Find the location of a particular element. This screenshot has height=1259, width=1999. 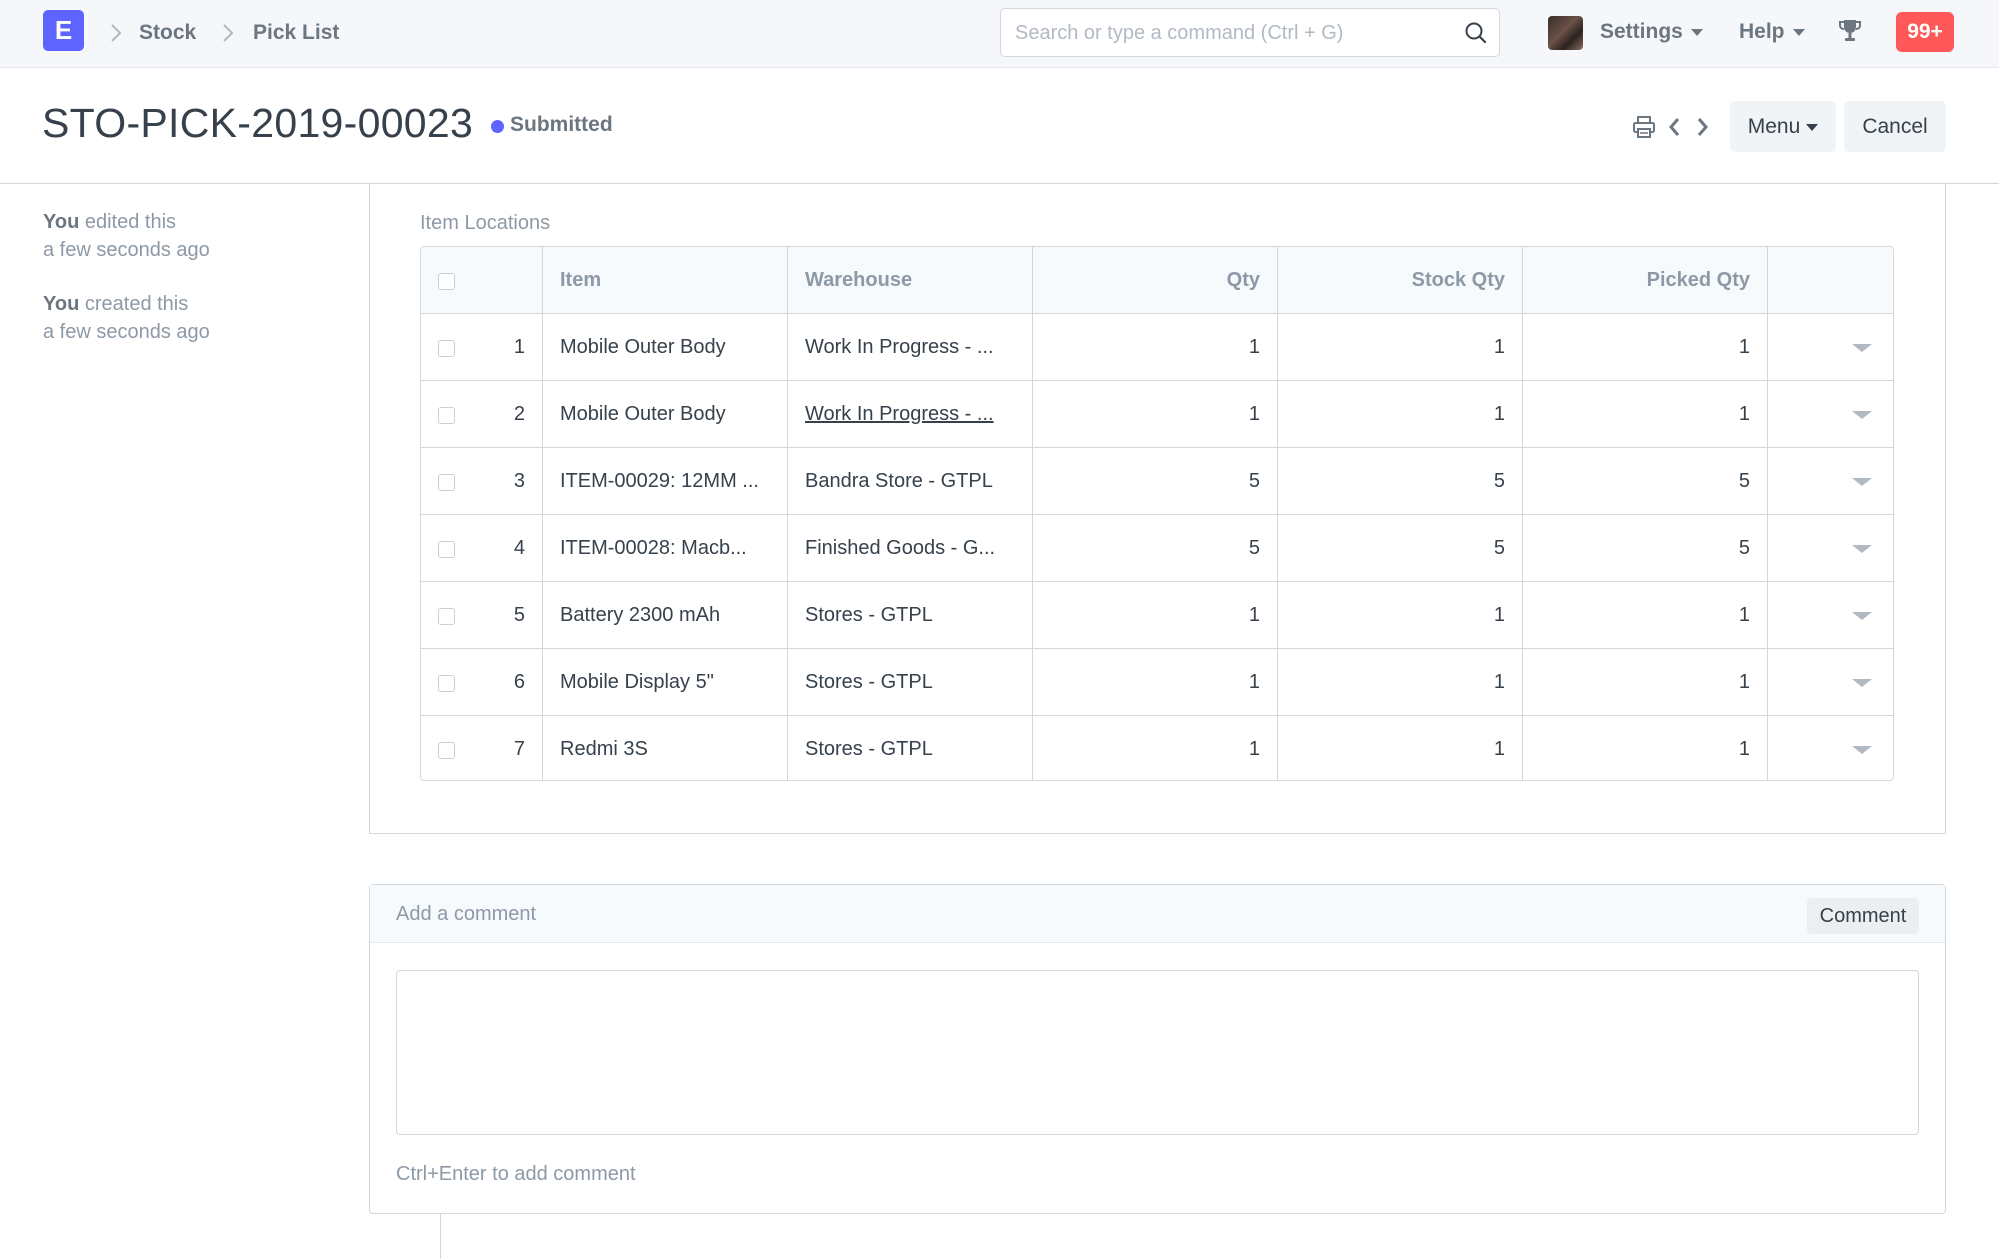

picked-qty-cell-value: 1 is located at coordinates (1744, 347).